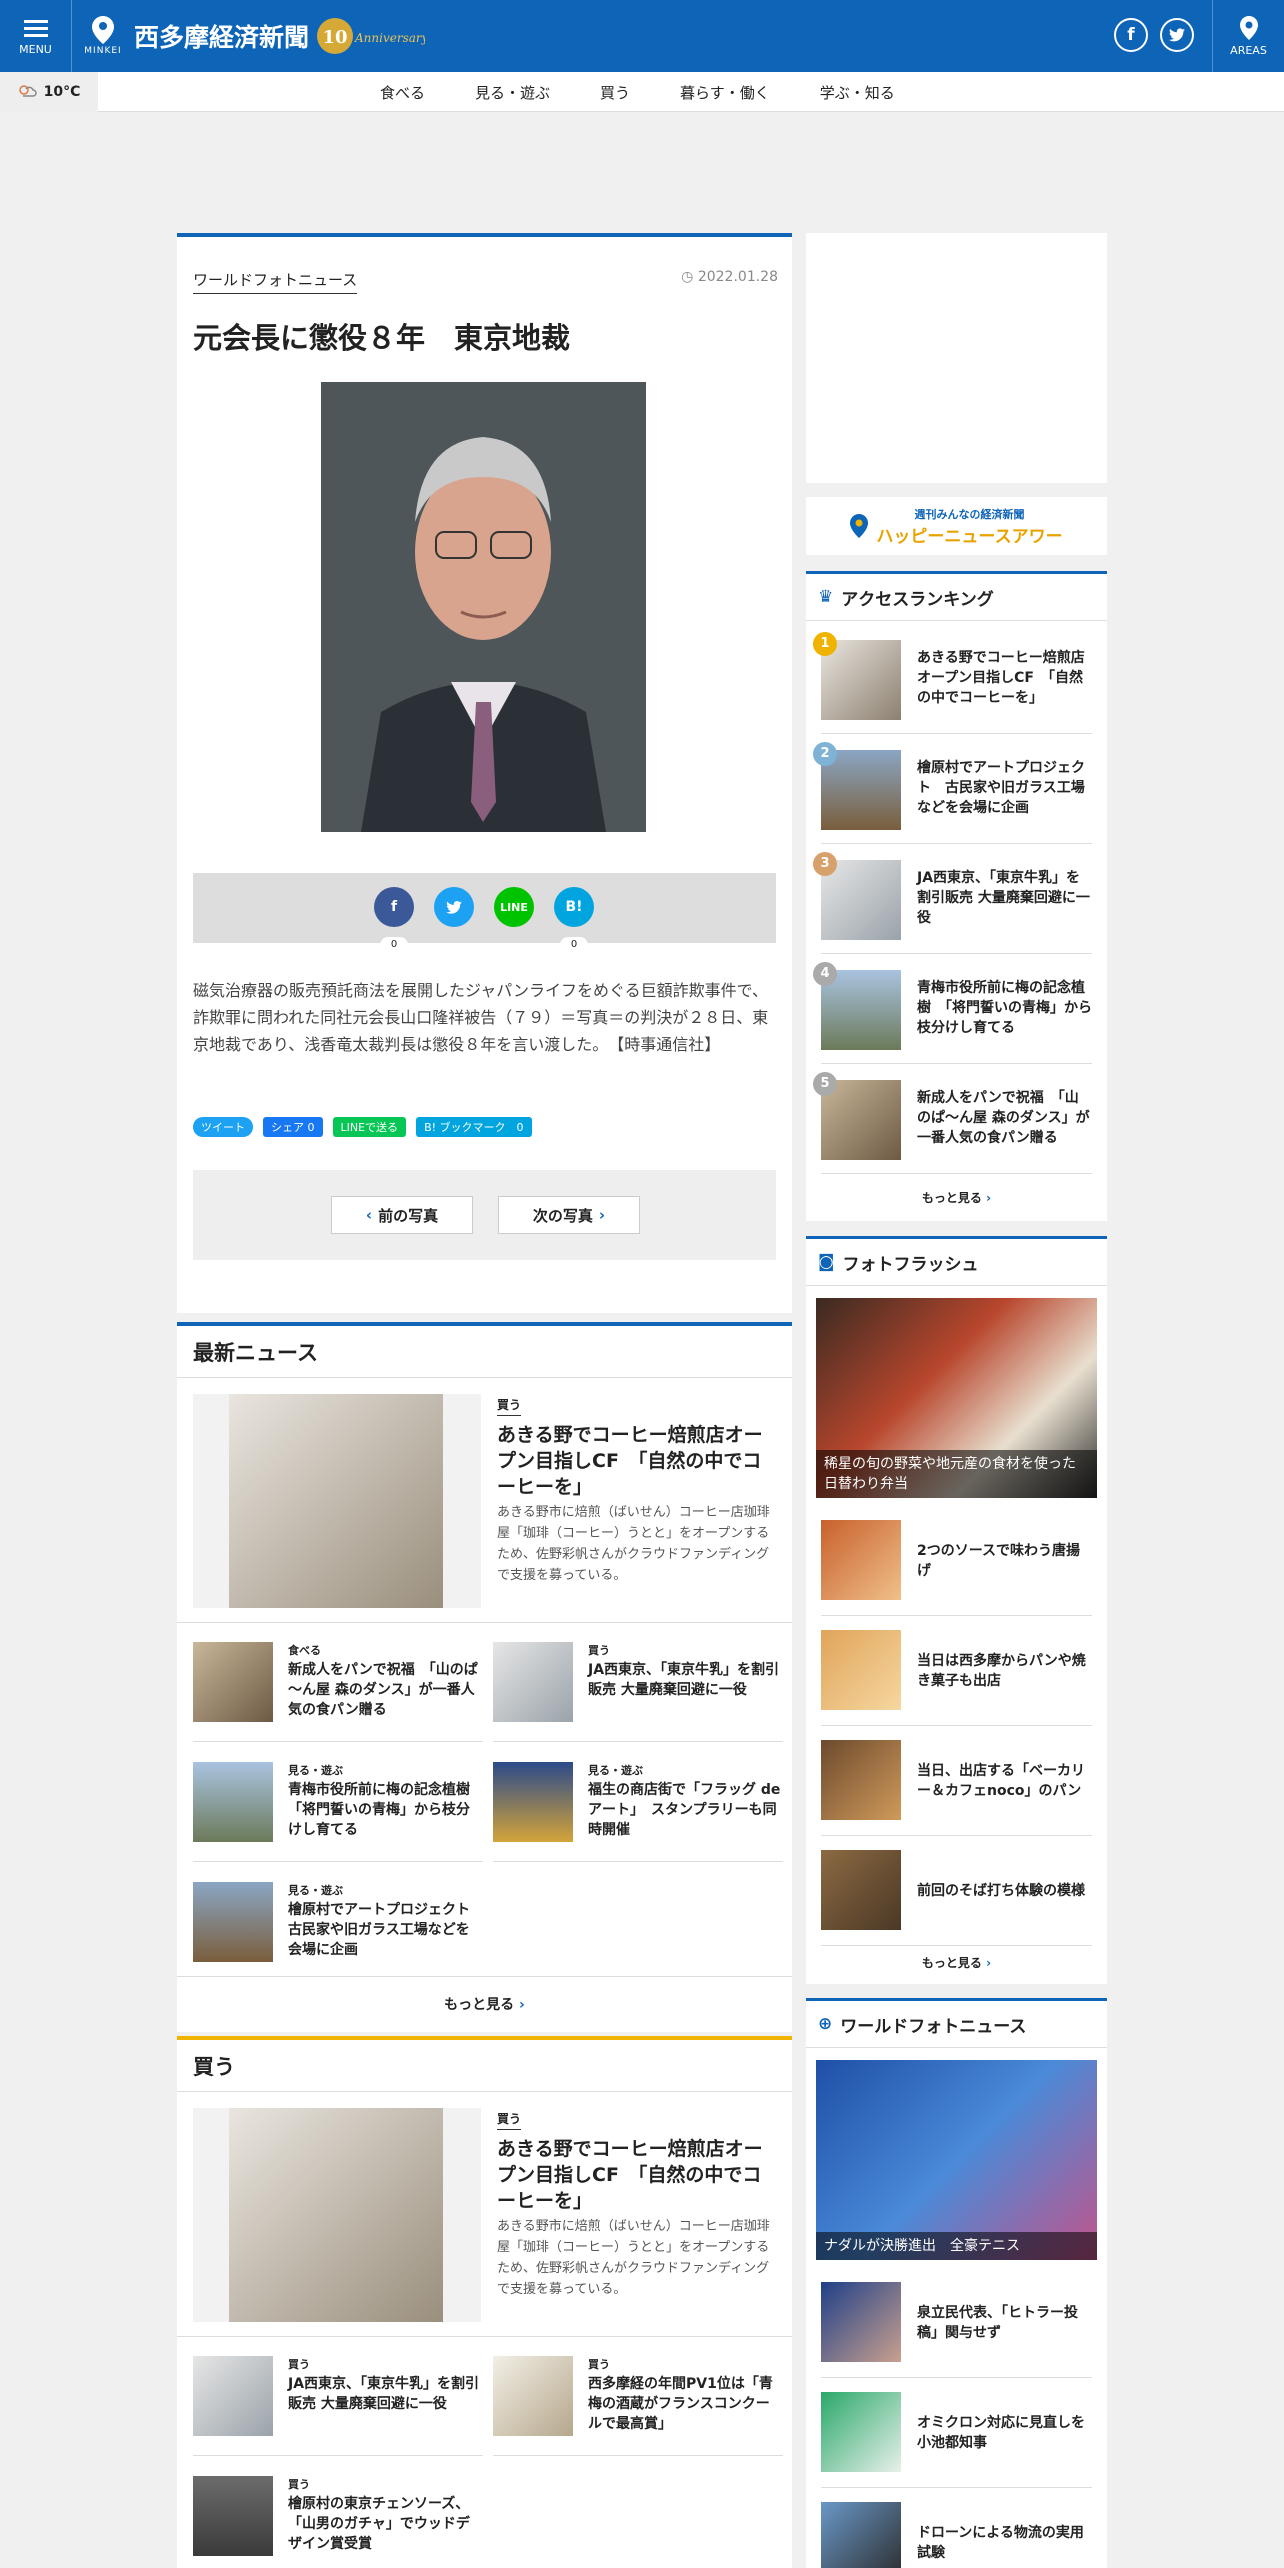  I want to click on rank-badge: 3, so click(825, 864).